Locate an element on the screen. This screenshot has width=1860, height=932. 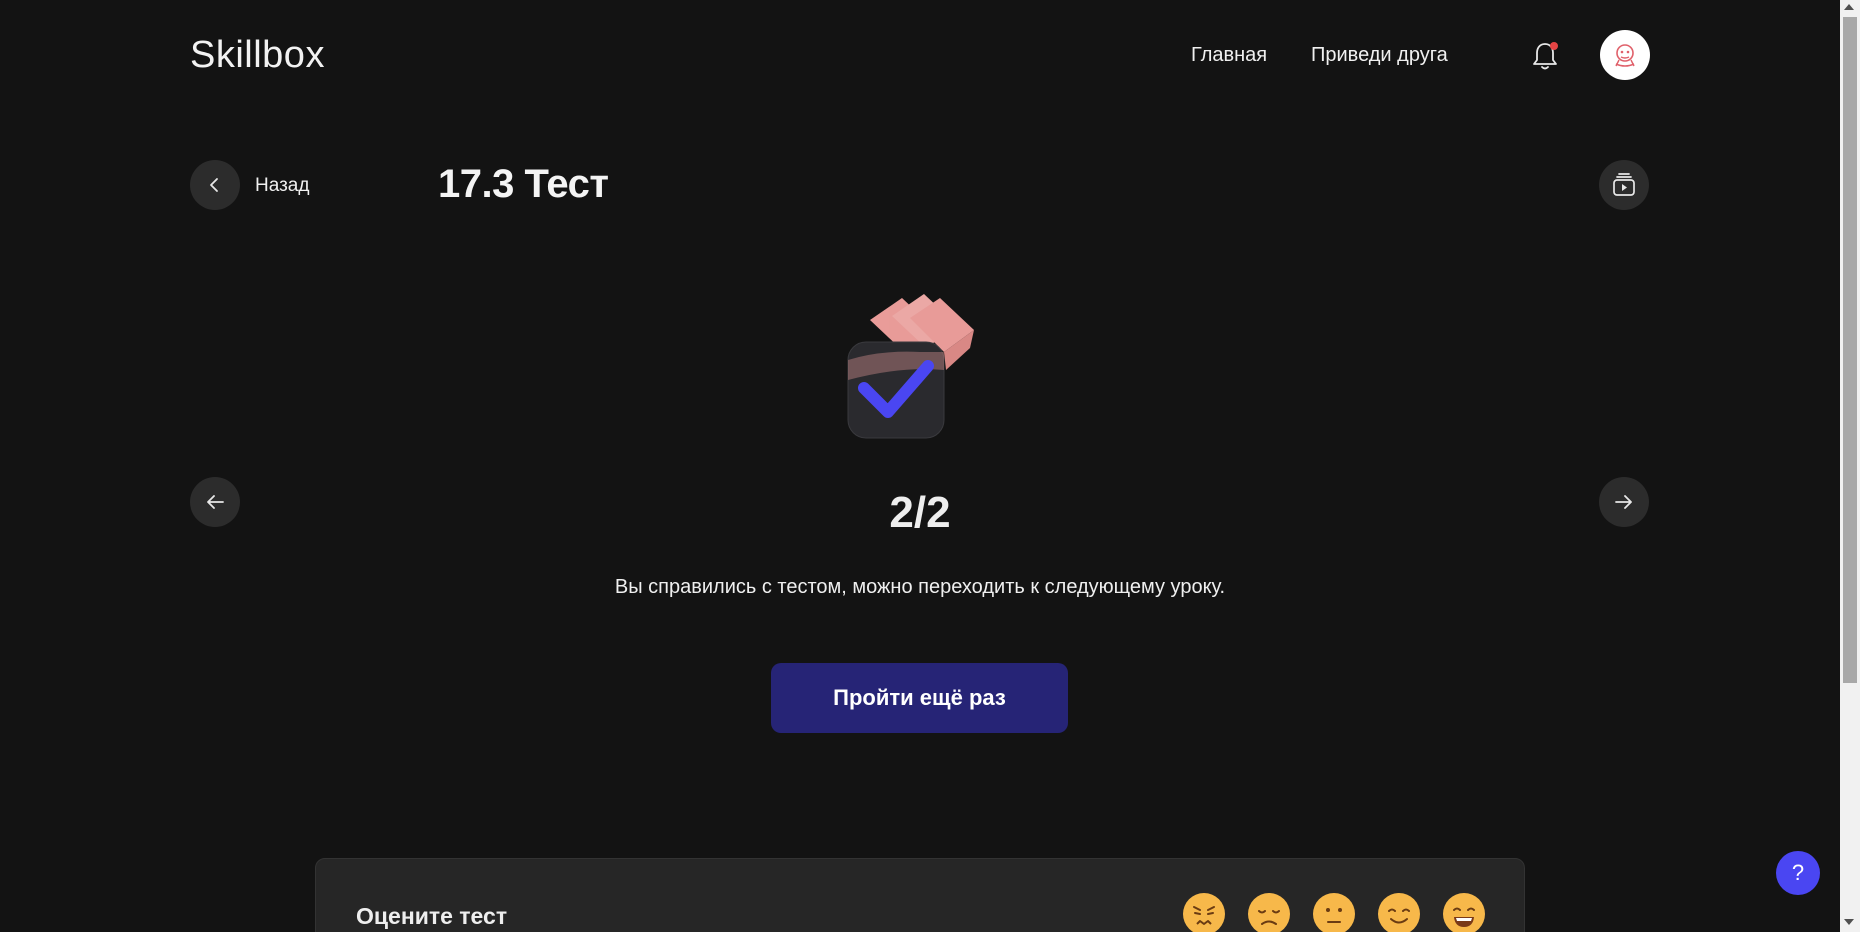
back-label: Назад is located at coordinates (282, 186).